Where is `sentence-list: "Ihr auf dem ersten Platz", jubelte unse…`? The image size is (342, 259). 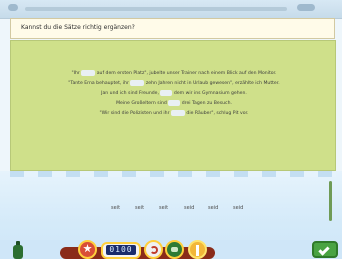 sentence-list: "Ihr auf dem ersten Platz", jubelte unse… is located at coordinates (174, 94).